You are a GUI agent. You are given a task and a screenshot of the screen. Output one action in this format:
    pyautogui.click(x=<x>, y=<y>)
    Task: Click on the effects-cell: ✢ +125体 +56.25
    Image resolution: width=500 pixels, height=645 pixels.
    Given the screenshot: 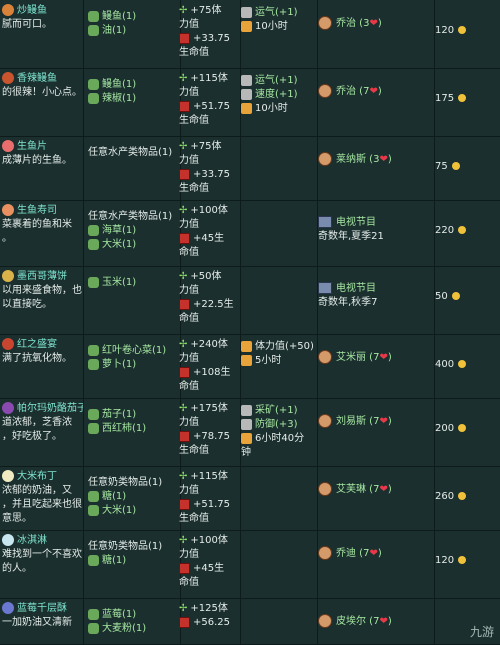 What is the action you would take?
    pyautogui.click(x=208, y=621)
    